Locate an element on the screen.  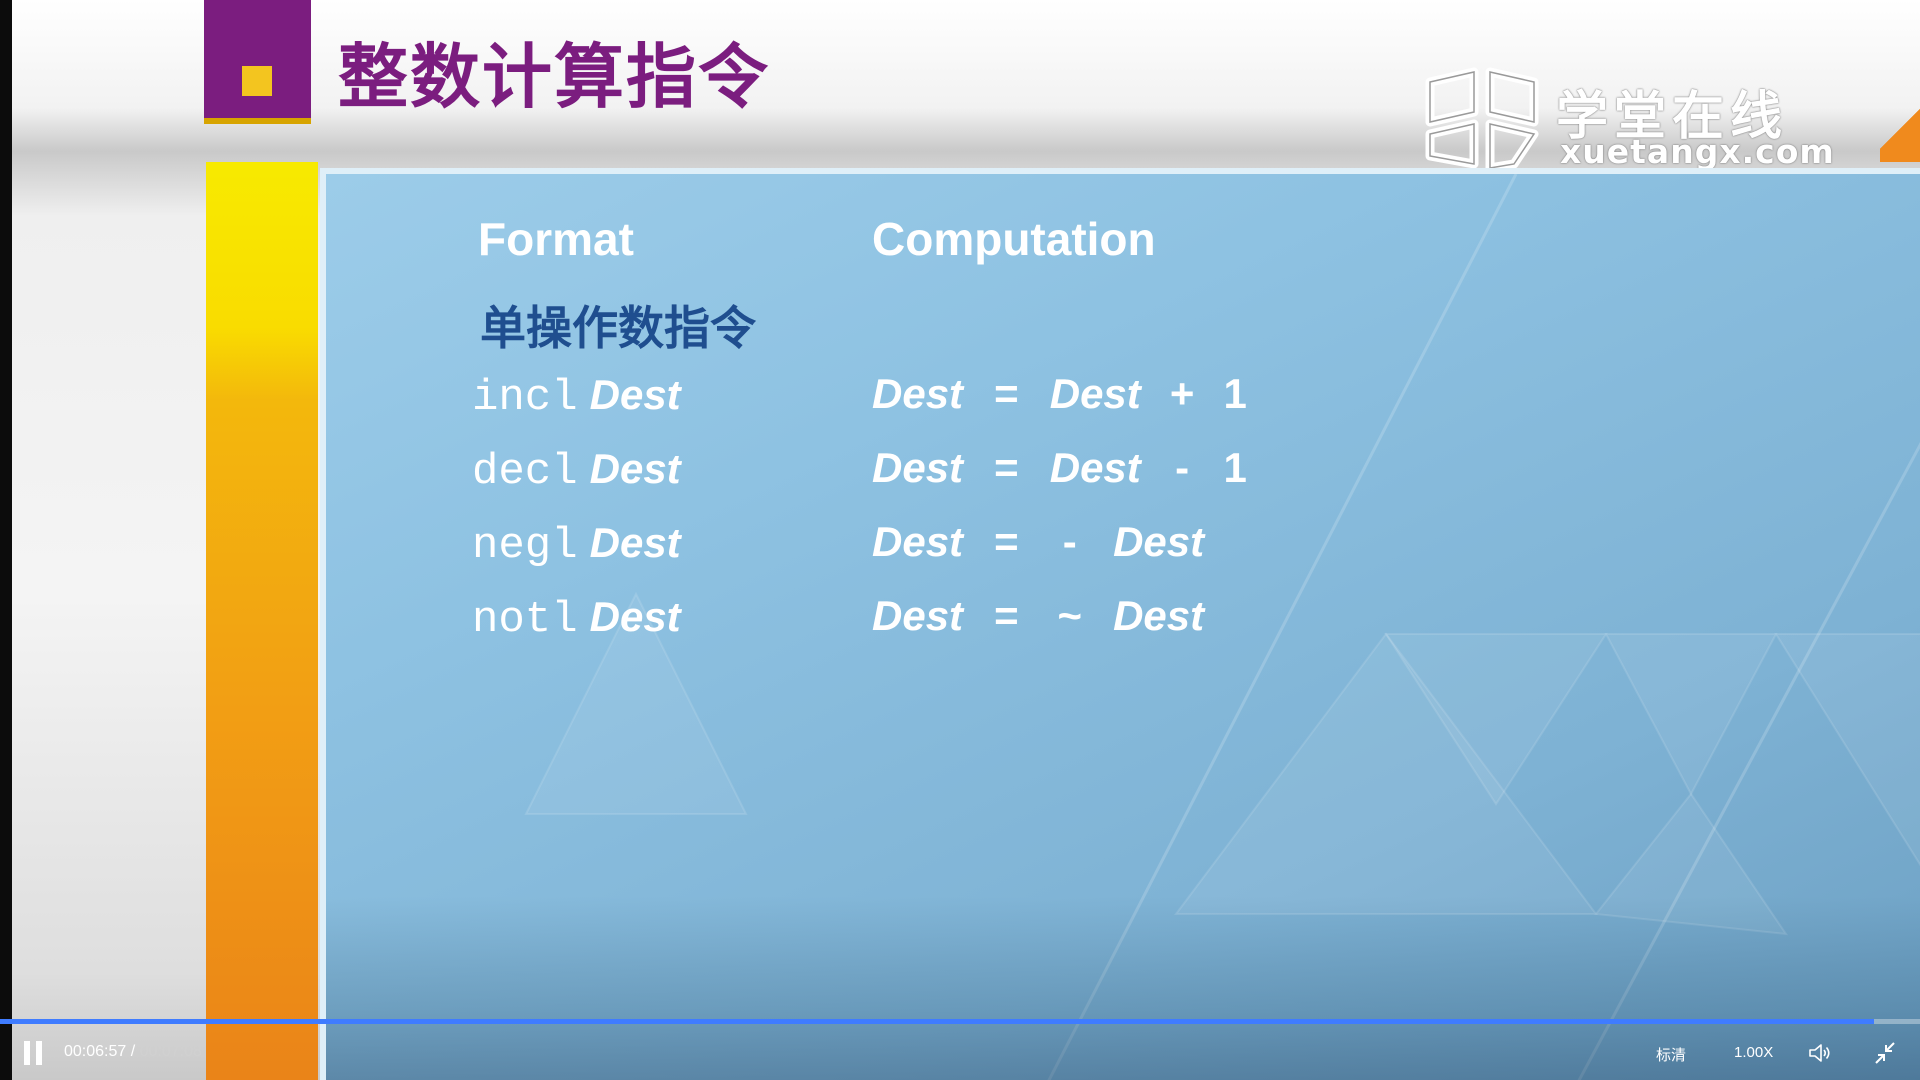
instruction-row: incl Dest Dest = Dest + 1 is located at coordinates (1123, 400).